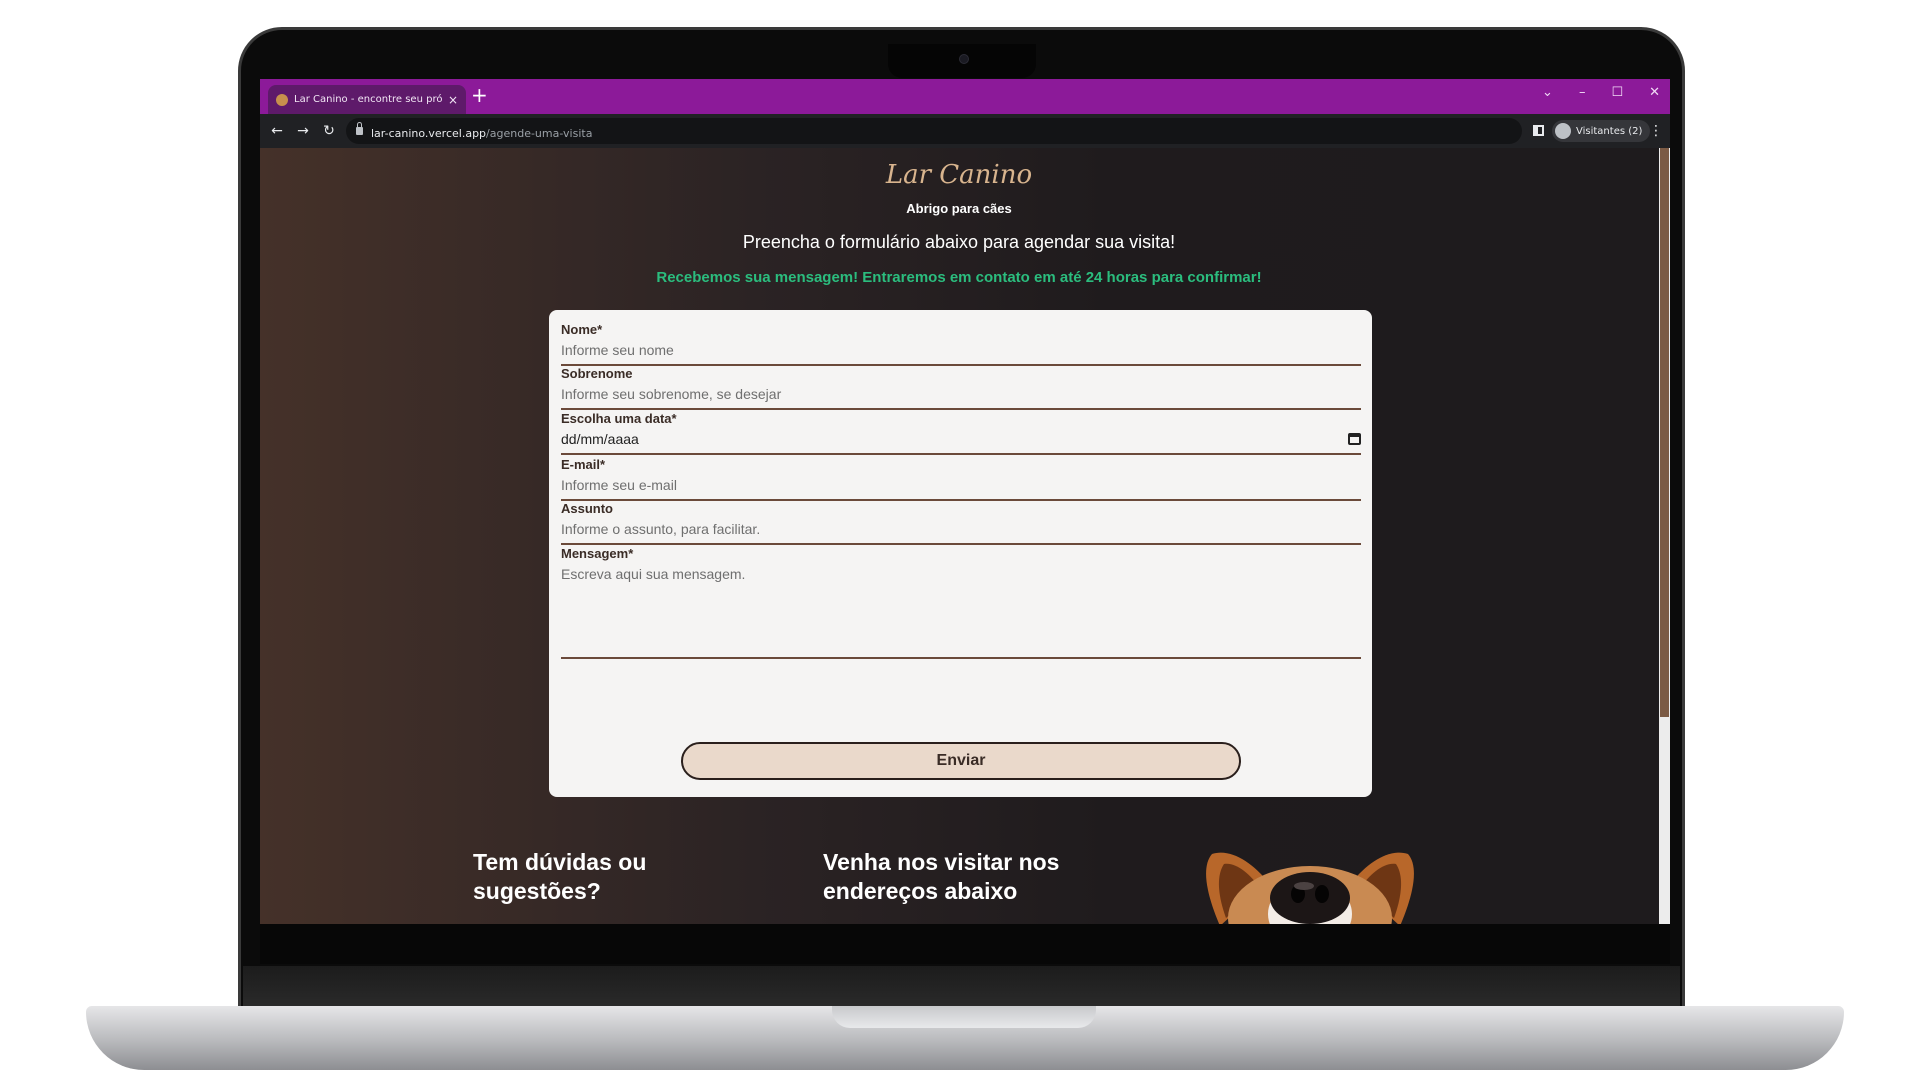 Image resolution: width=1920 pixels, height=1080 pixels. I want to click on field-data: Escolha uma data* dd/mm/aaaa, so click(961, 433).